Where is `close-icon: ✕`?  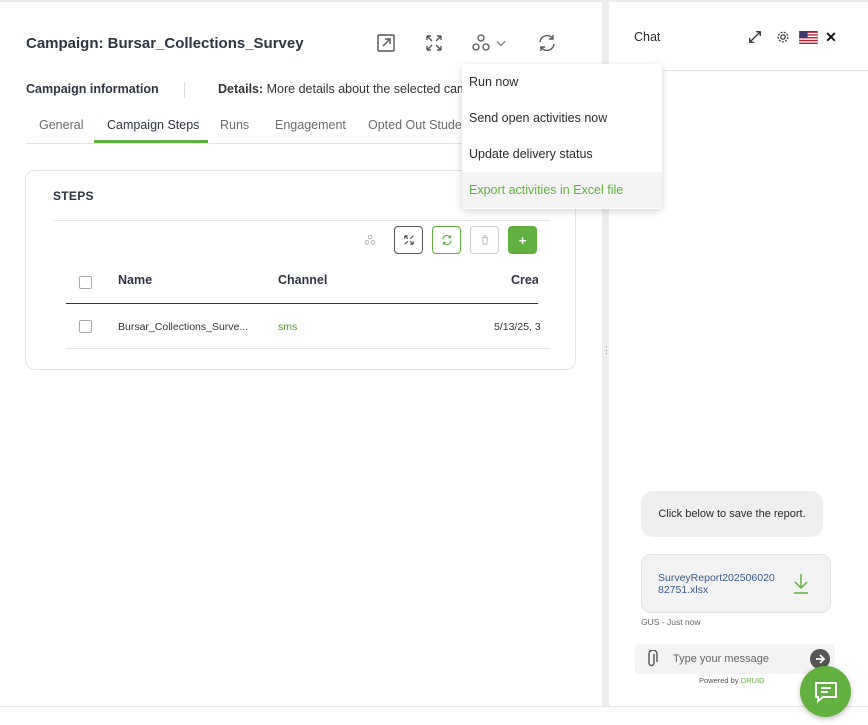 close-icon: ✕ is located at coordinates (831, 37).